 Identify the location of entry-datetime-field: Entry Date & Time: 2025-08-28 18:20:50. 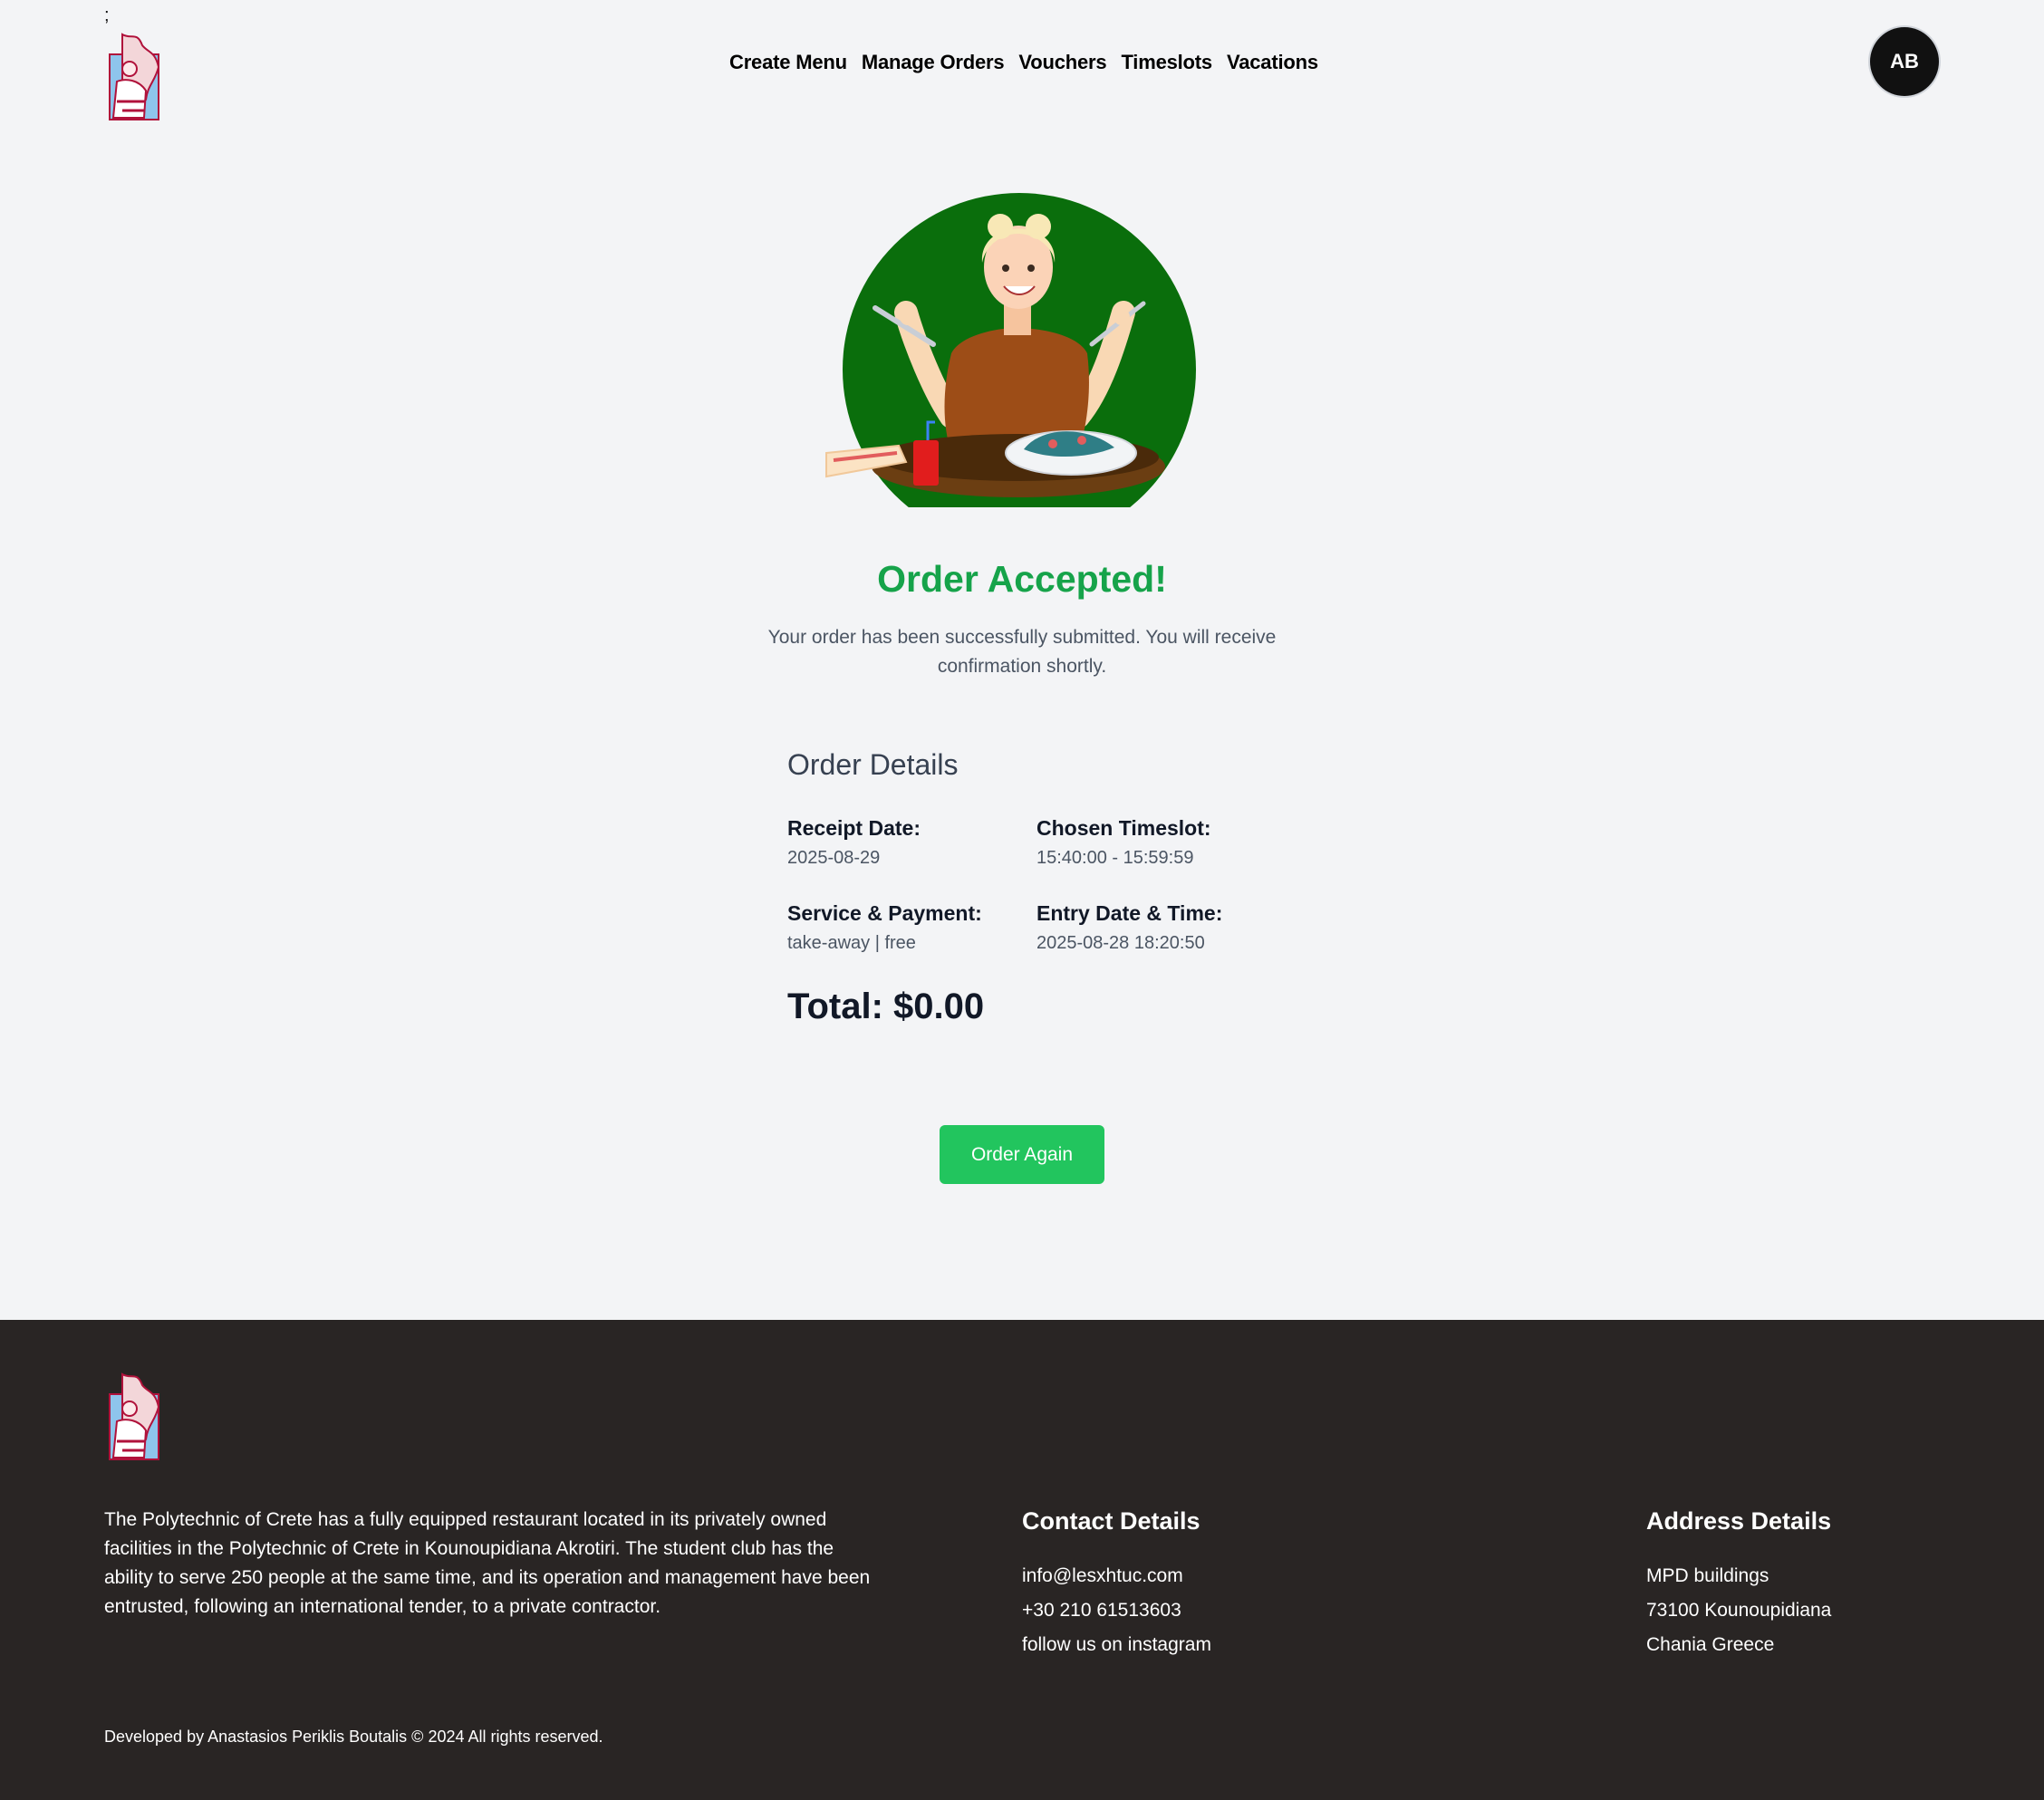
(1161, 927).